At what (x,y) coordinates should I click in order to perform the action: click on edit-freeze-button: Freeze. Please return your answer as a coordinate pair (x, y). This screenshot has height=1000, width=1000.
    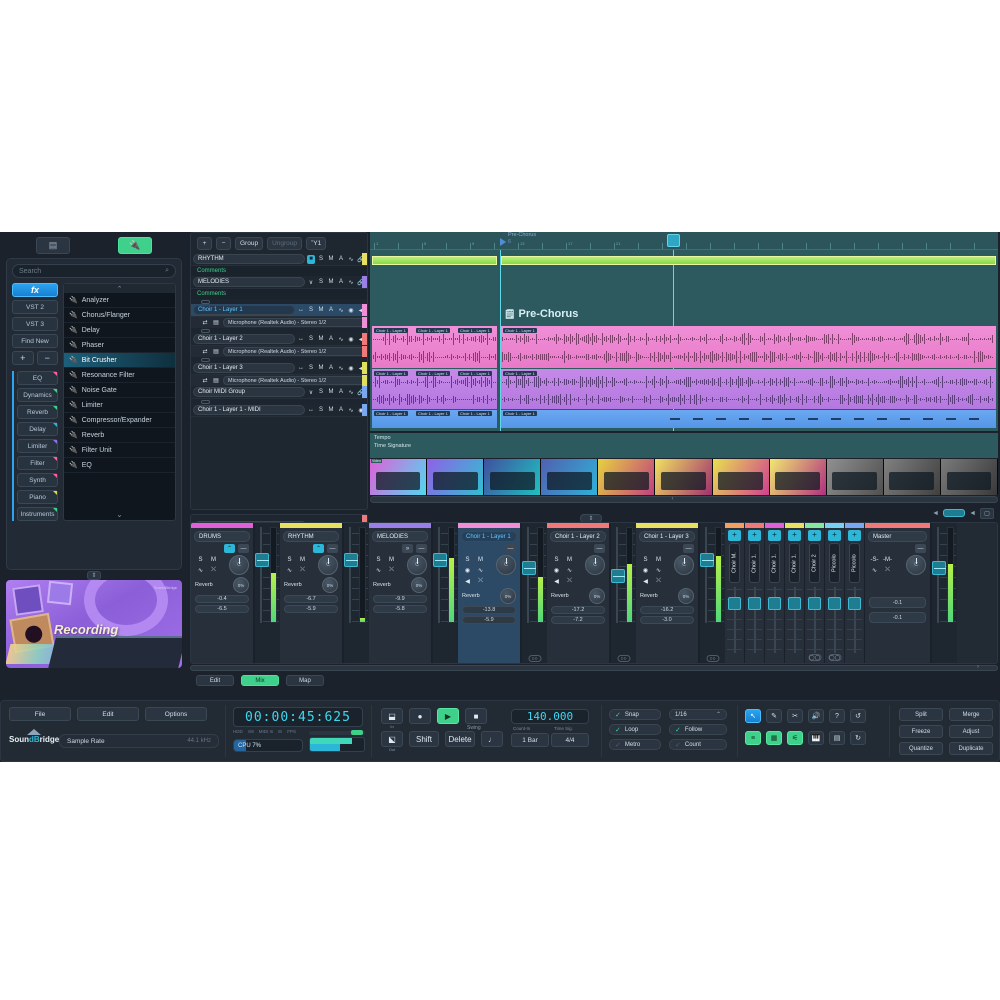
    Looking at the image, I should click on (921, 731).